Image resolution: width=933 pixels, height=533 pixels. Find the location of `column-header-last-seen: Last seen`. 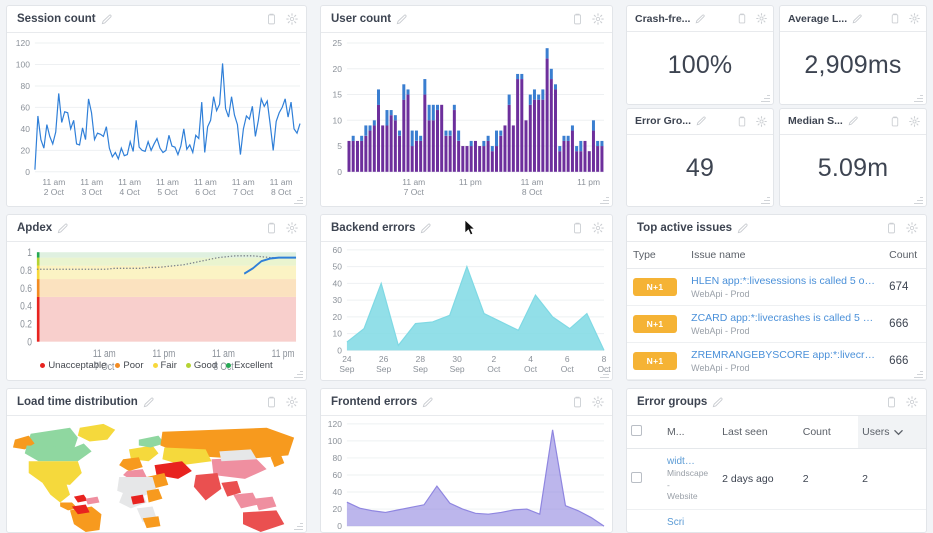

column-header-last-seen: Last seen is located at coordinates (758, 432).